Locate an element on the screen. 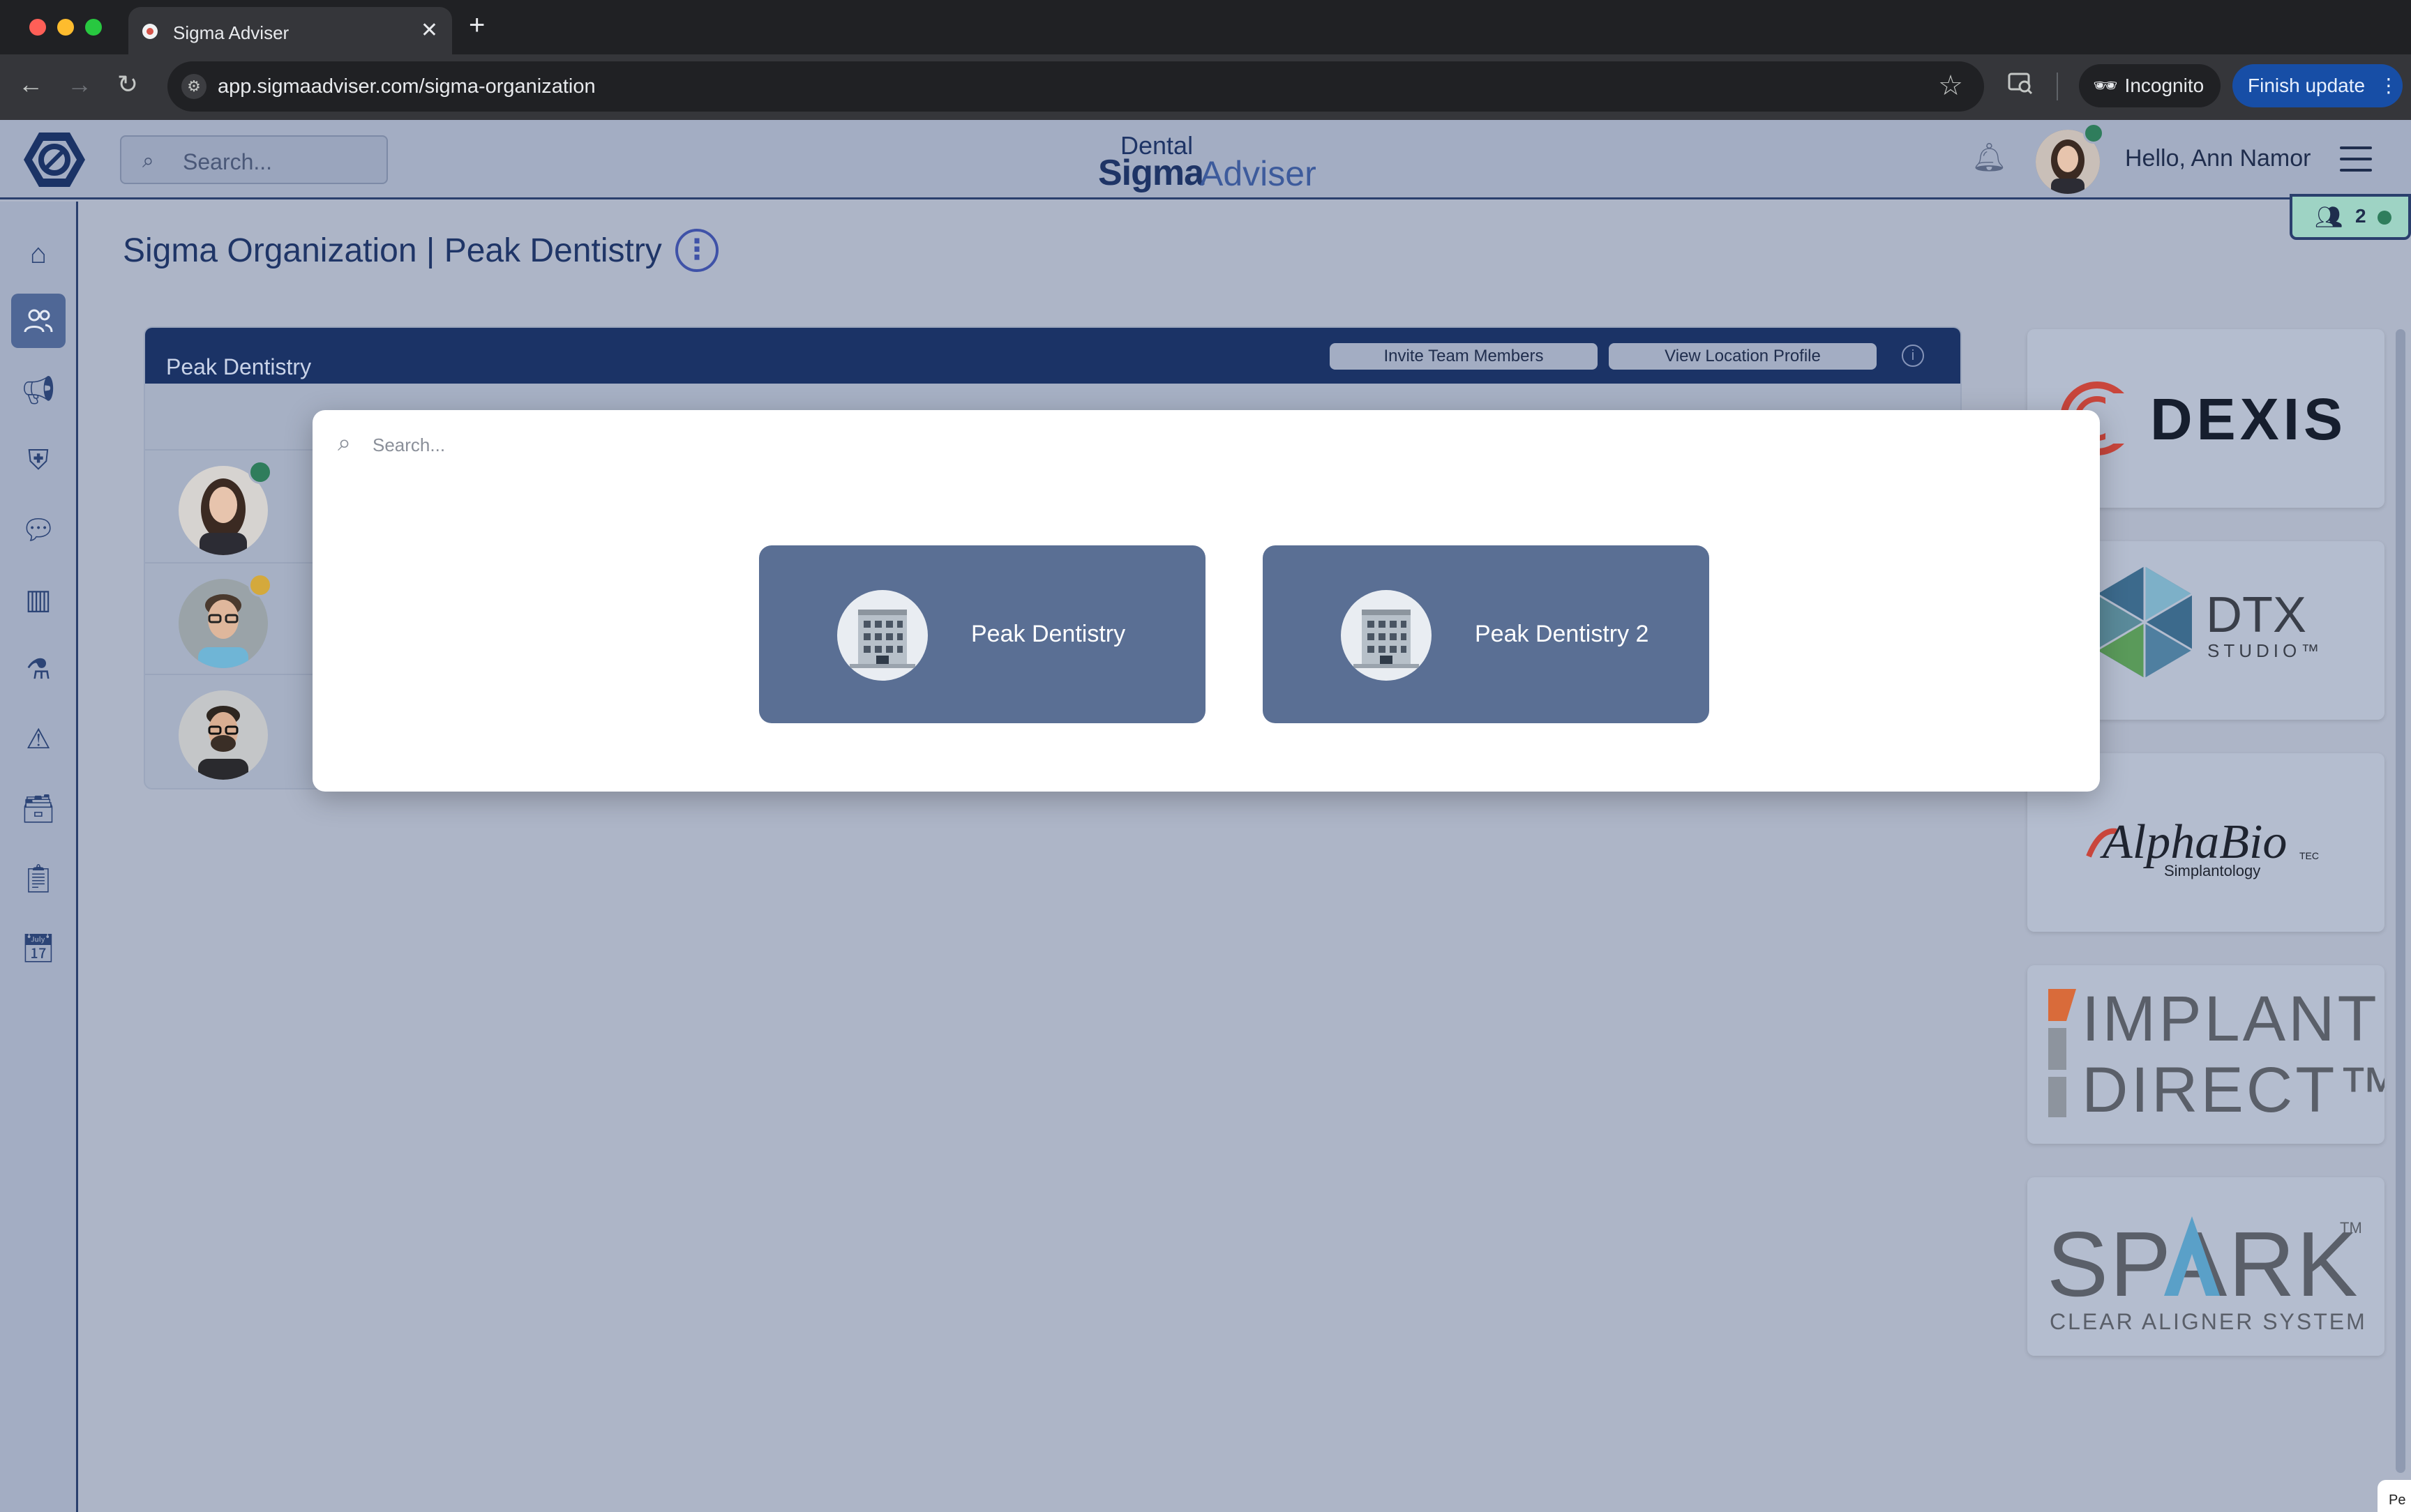 This screenshot has height=1512, width=2411. implant-text: IMPLANT is located at coordinates (2231, 1018).